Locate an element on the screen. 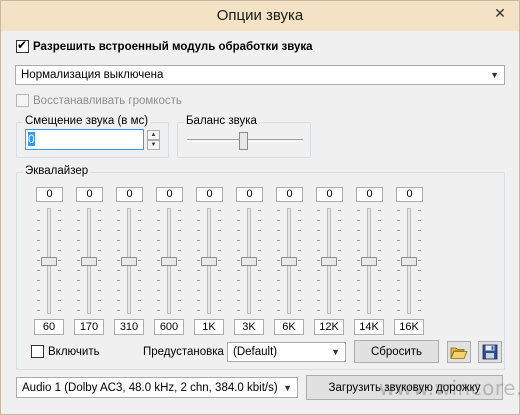 The image size is (520, 415). spin-up-button: ▲ is located at coordinates (153, 135).